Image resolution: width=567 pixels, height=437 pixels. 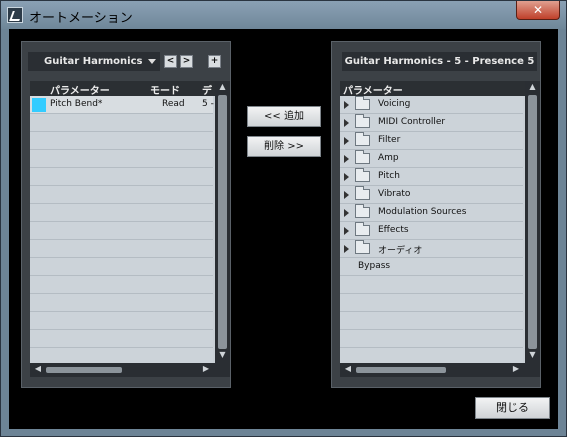 I want to click on add-parameter-button: << 追加, so click(x=284, y=116).